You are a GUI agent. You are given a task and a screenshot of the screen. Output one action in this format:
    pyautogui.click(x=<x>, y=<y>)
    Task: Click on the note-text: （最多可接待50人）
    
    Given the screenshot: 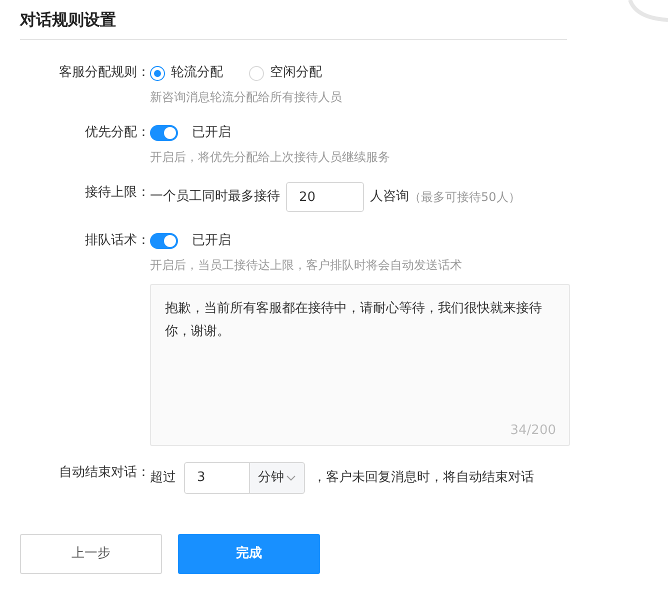 What is the action you would take?
    pyautogui.click(x=464, y=197)
    